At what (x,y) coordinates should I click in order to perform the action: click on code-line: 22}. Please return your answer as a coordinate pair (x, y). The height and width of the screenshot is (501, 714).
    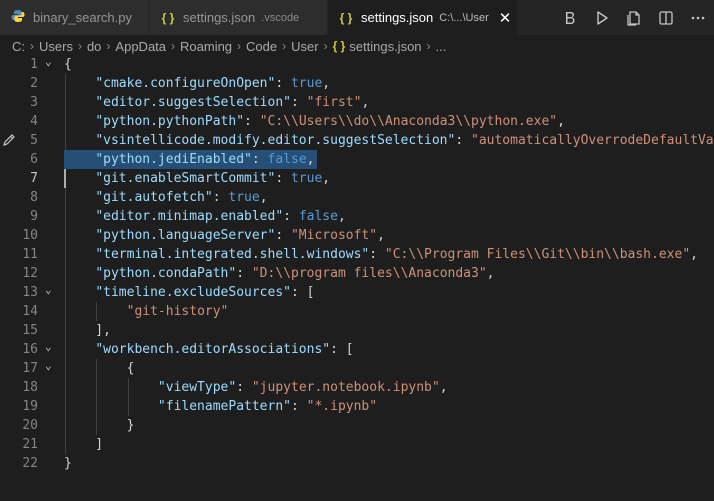
    Looking at the image, I should click on (357, 463).